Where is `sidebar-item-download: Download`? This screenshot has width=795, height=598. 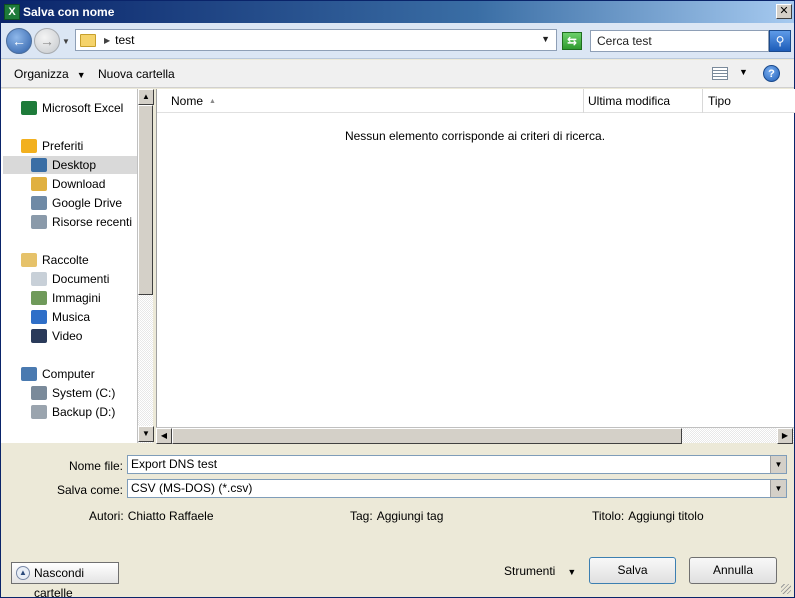
sidebar-item-download: Download is located at coordinates (84, 184).